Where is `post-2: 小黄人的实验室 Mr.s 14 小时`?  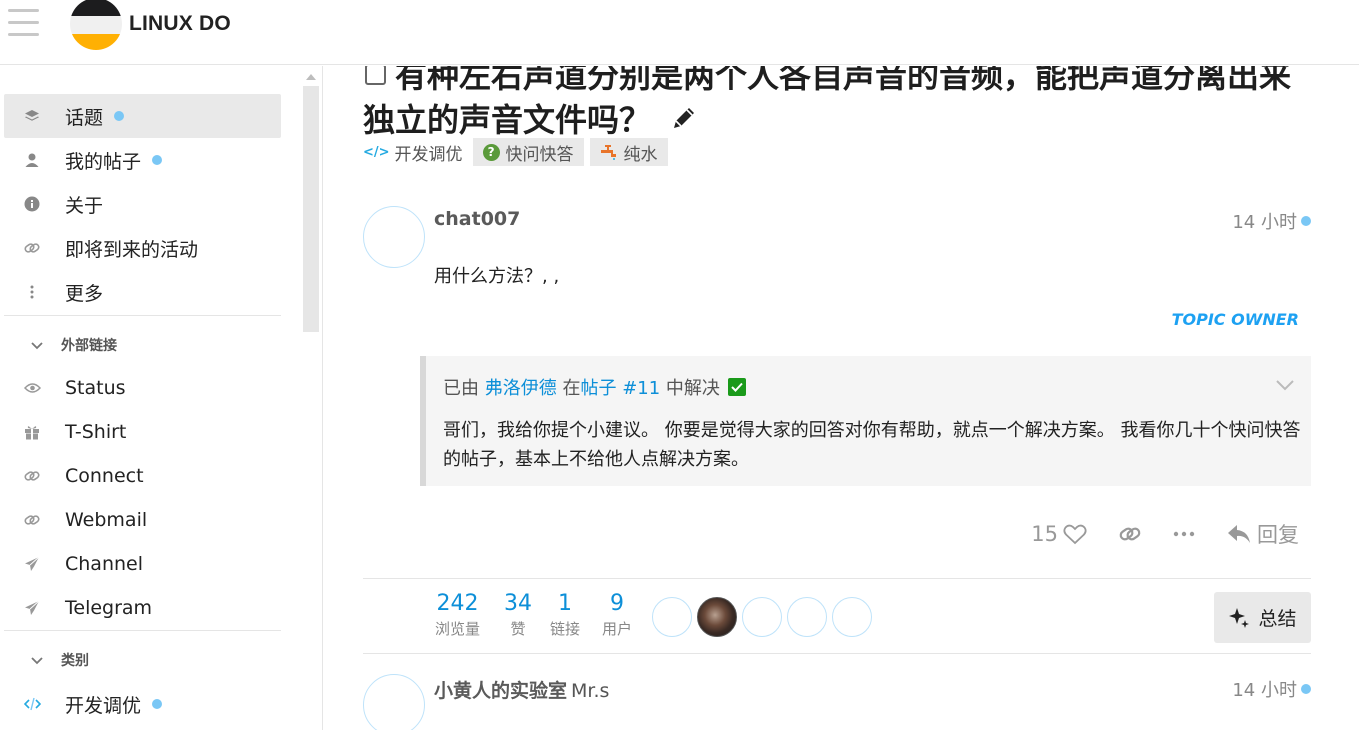
post-2: 小黄人的实验室 Mr.s 14 小时 is located at coordinates (837, 702).